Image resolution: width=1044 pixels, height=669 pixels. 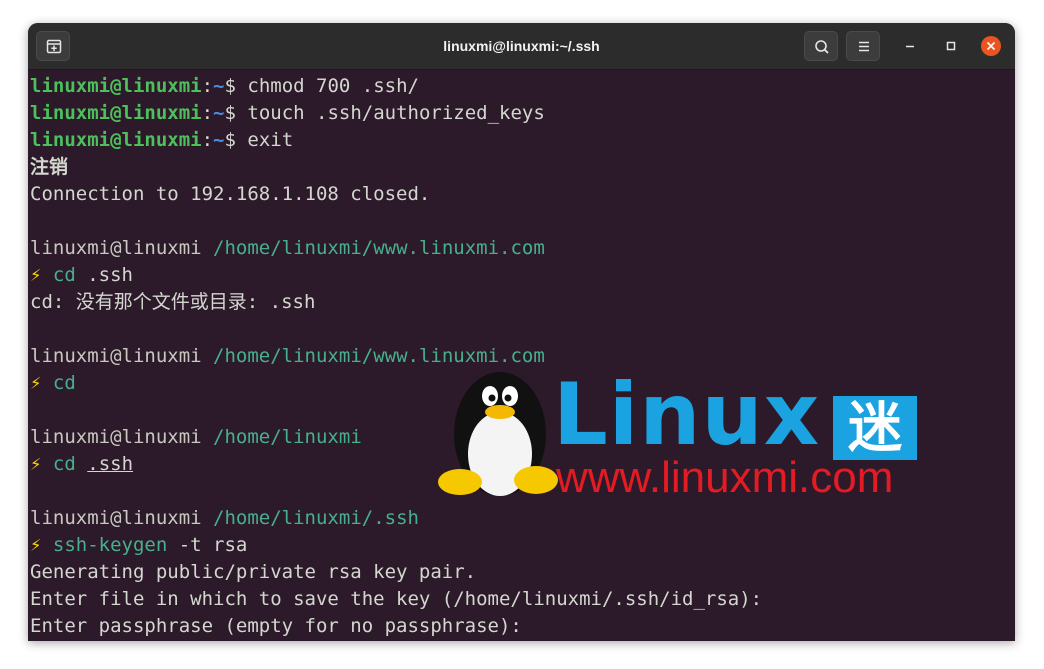 What do you see at coordinates (951, 46) in the screenshot?
I see `maximize-button` at bounding box center [951, 46].